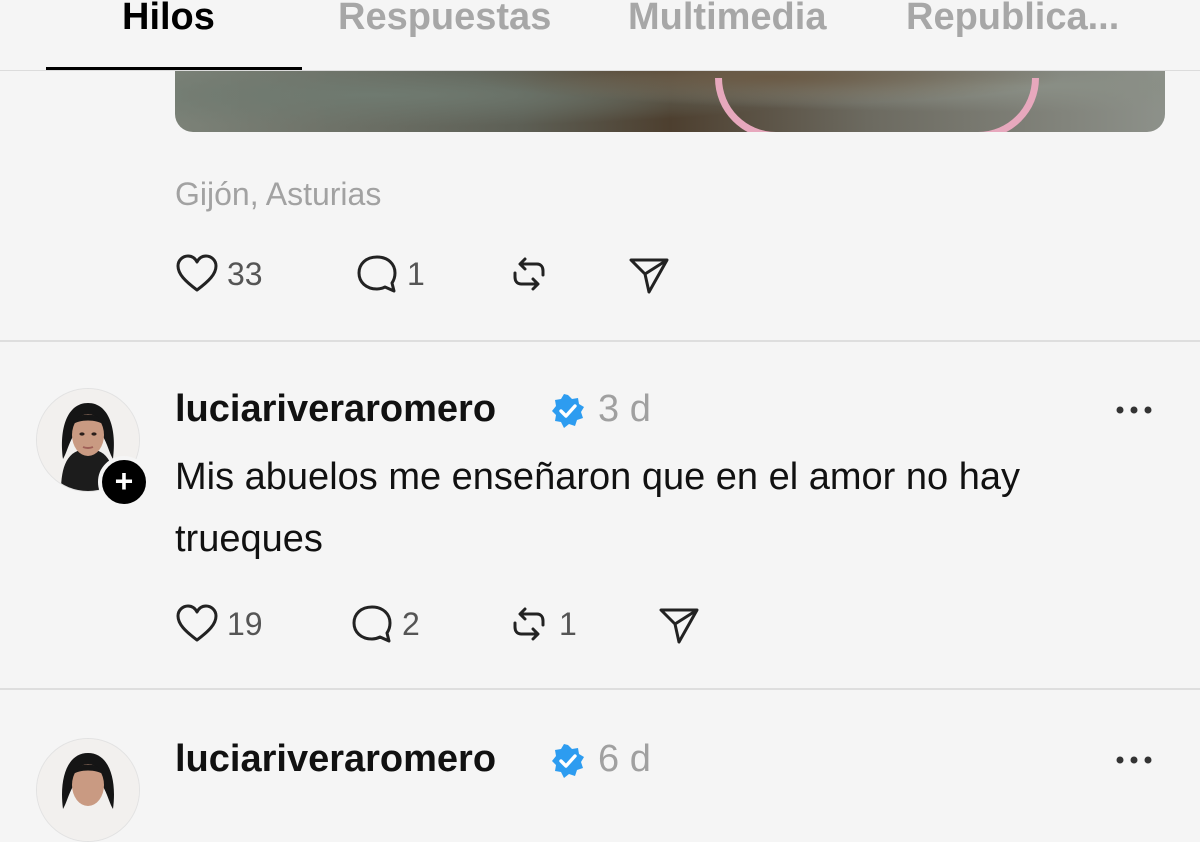 The image size is (1200, 842). Describe the element at coordinates (174, 68) in the screenshot. I see `active-tab-indicator` at that location.